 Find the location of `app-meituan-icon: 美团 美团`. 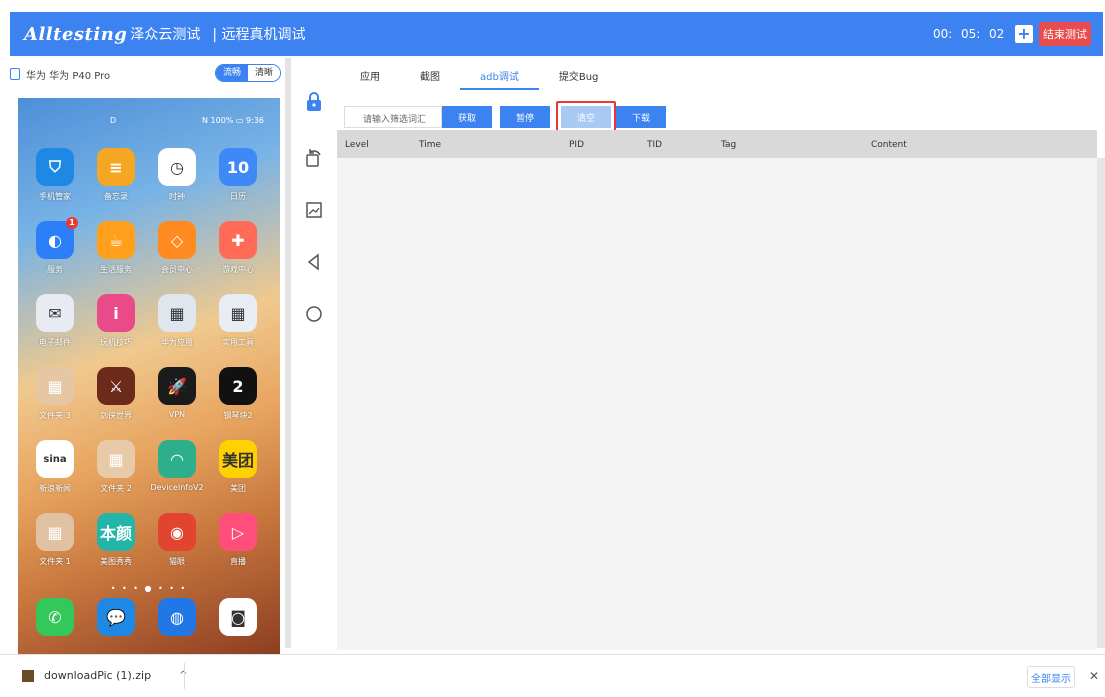

app-meituan-icon: 美团 美团 is located at coordinates (238, 467).